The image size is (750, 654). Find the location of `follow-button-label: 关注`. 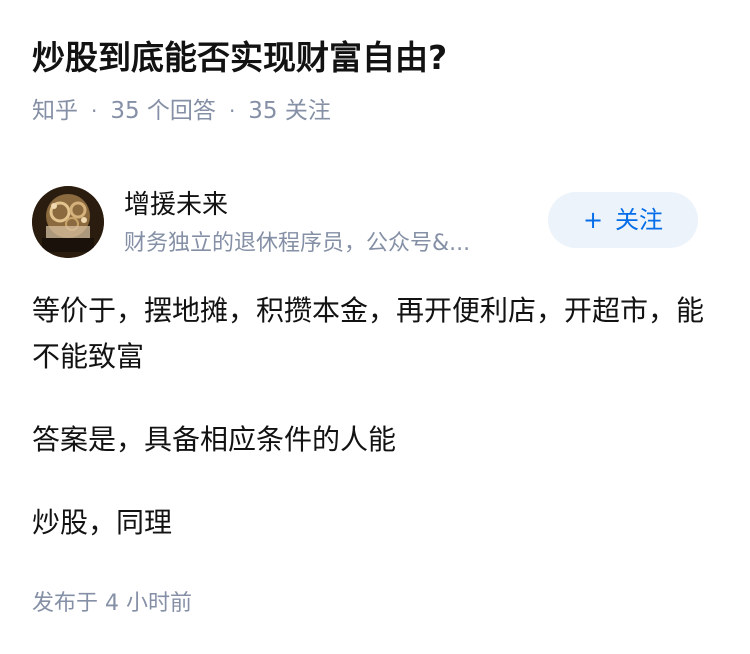

follow-button-label: 关注 is located at coordinates (639, 220).